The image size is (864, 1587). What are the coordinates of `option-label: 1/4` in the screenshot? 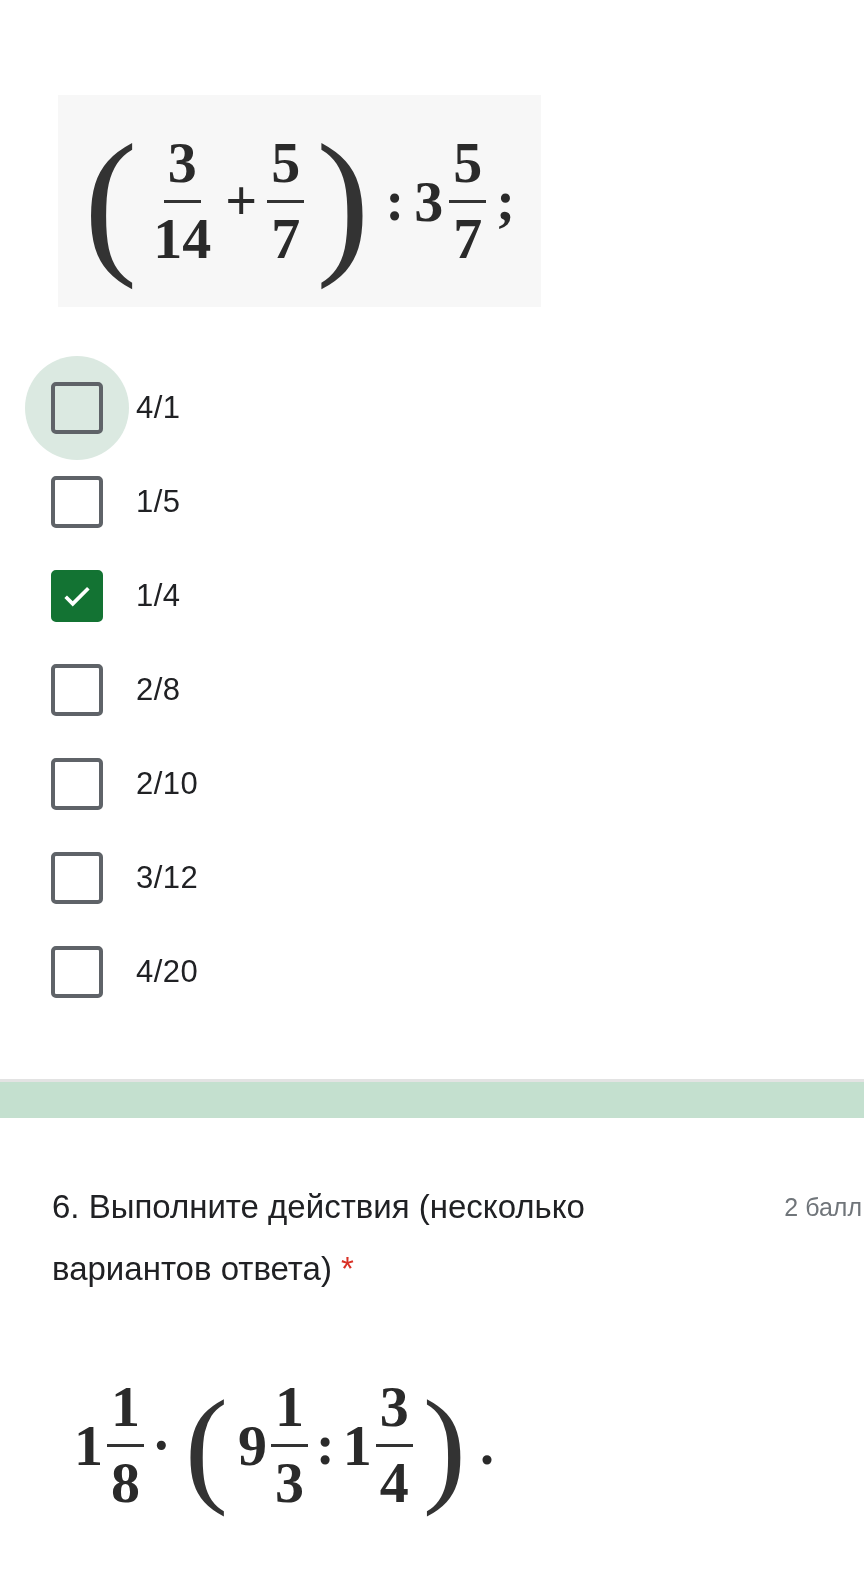 It's located at (158, 596).